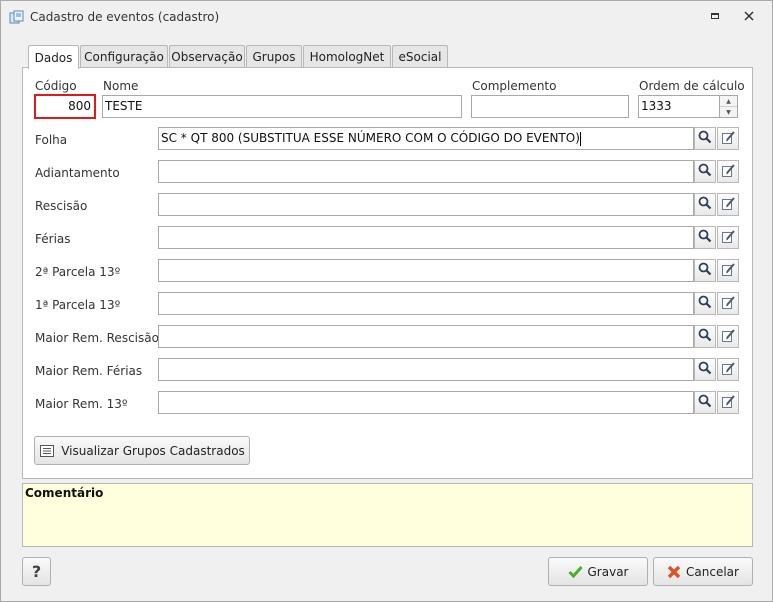 The image size is (773, 602). What do you see at coordinates (426, 171) in the screenshot?
I see `formula-field-adiantamento` at bounding box center [426, 171].